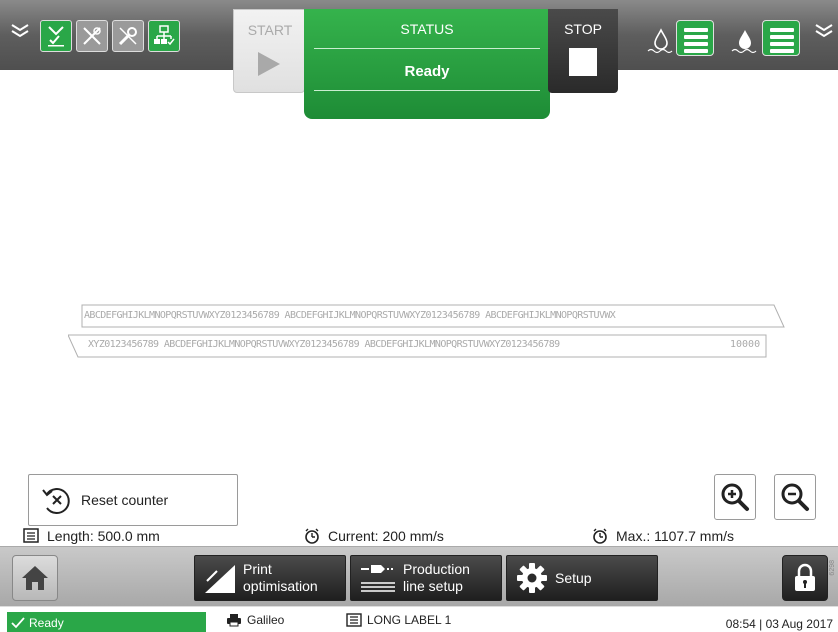  What do you see at coordinates (427, 29) in the screenshot?
I see `status-title: STATUS` at bounding box center [427, 29].